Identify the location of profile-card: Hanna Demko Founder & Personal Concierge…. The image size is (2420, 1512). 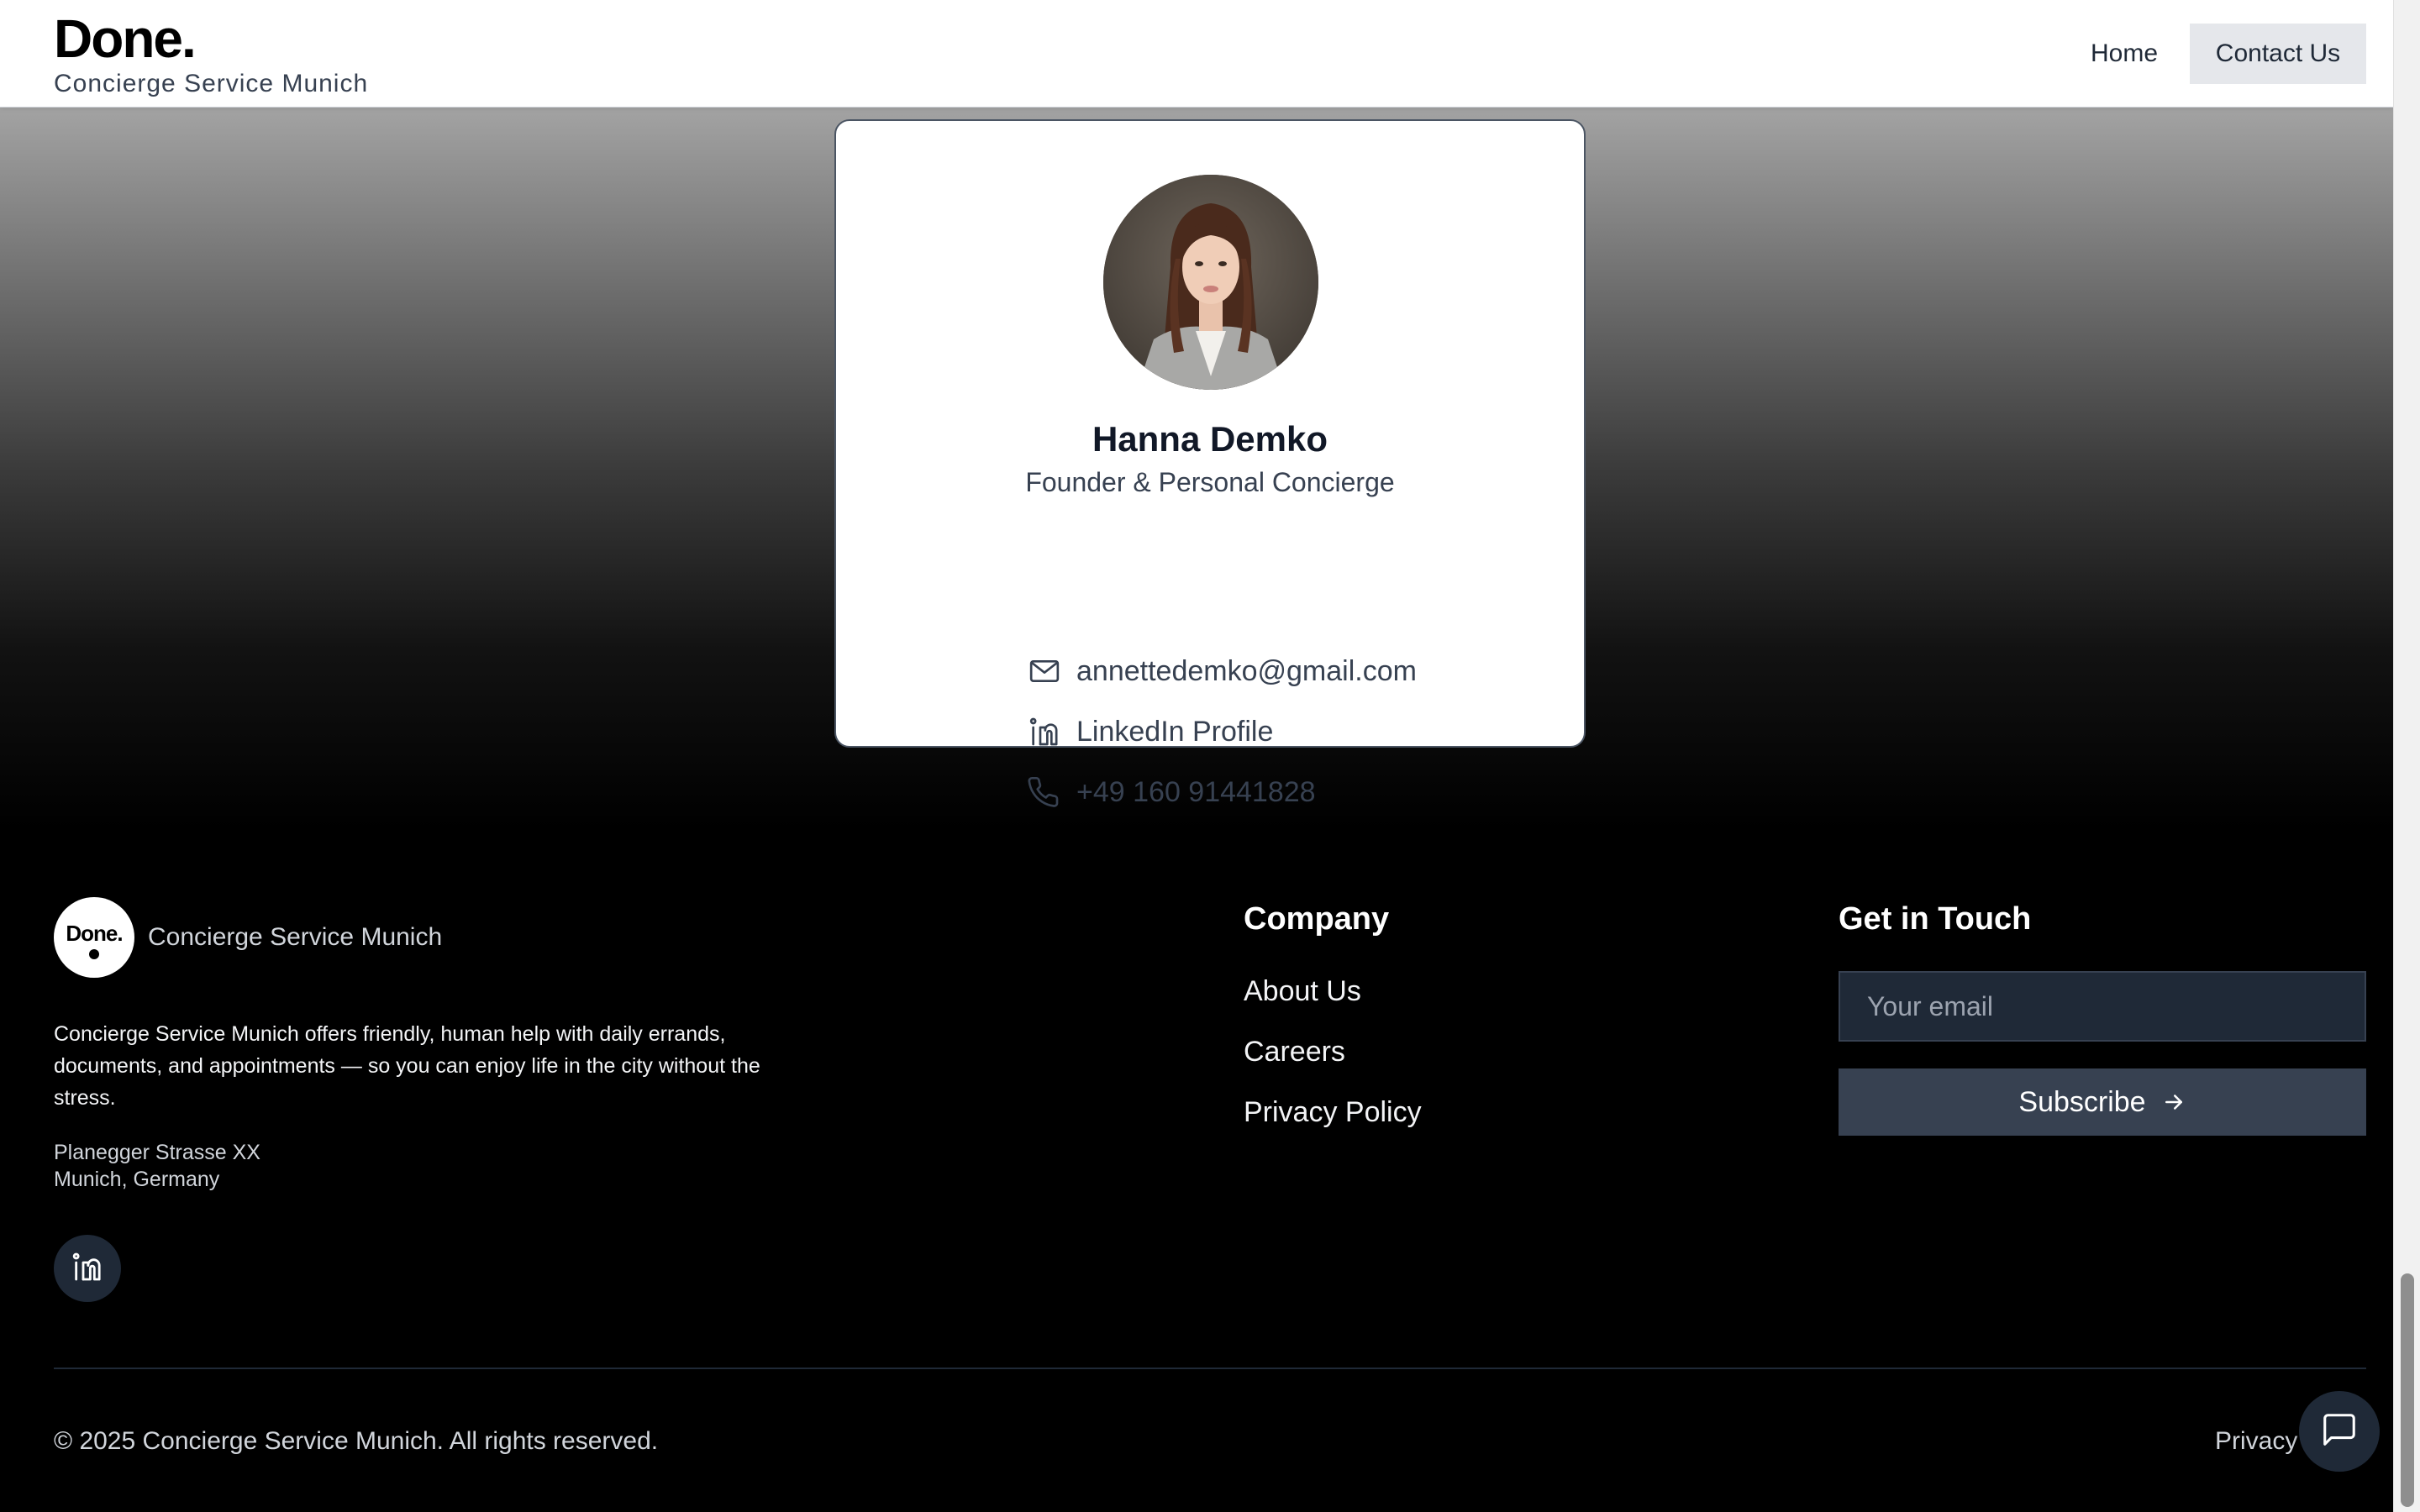
(1210, 463).